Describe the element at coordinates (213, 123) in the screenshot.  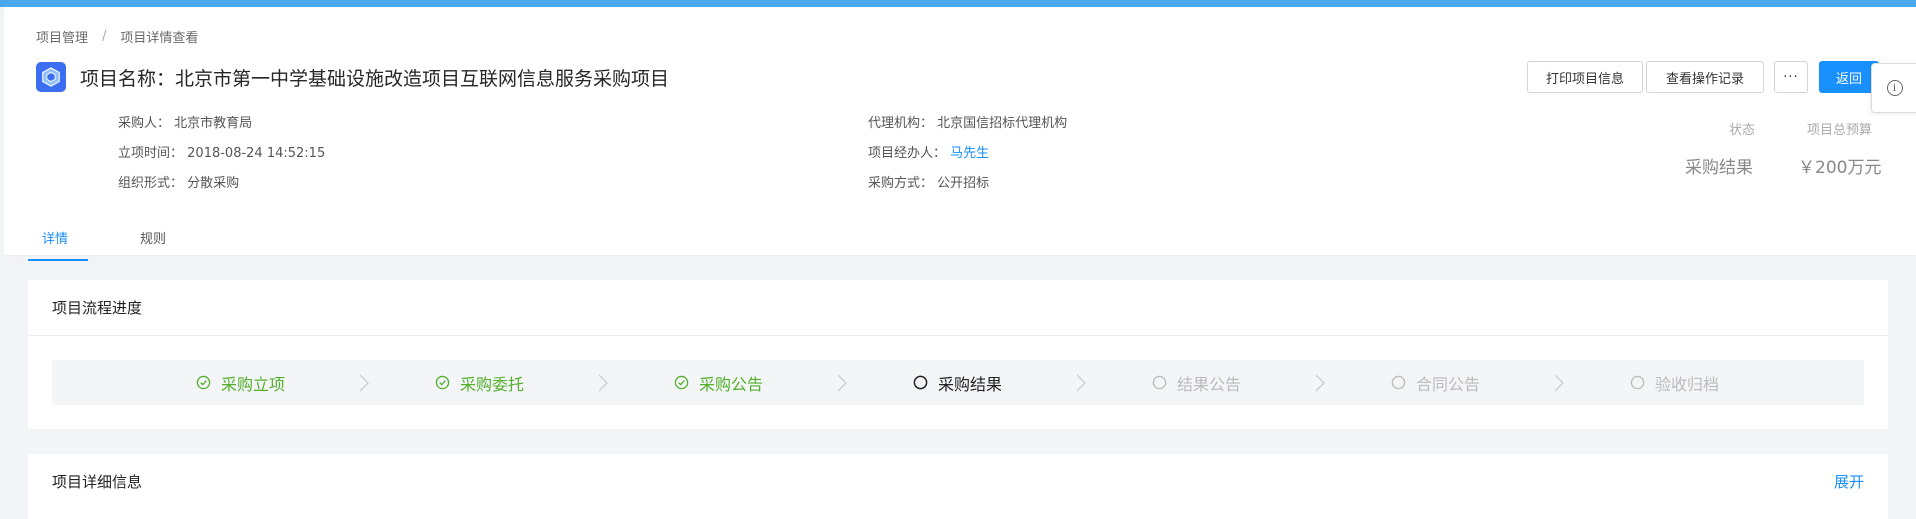
I see `field-purchaser-value: 北京市教育局` at that location.